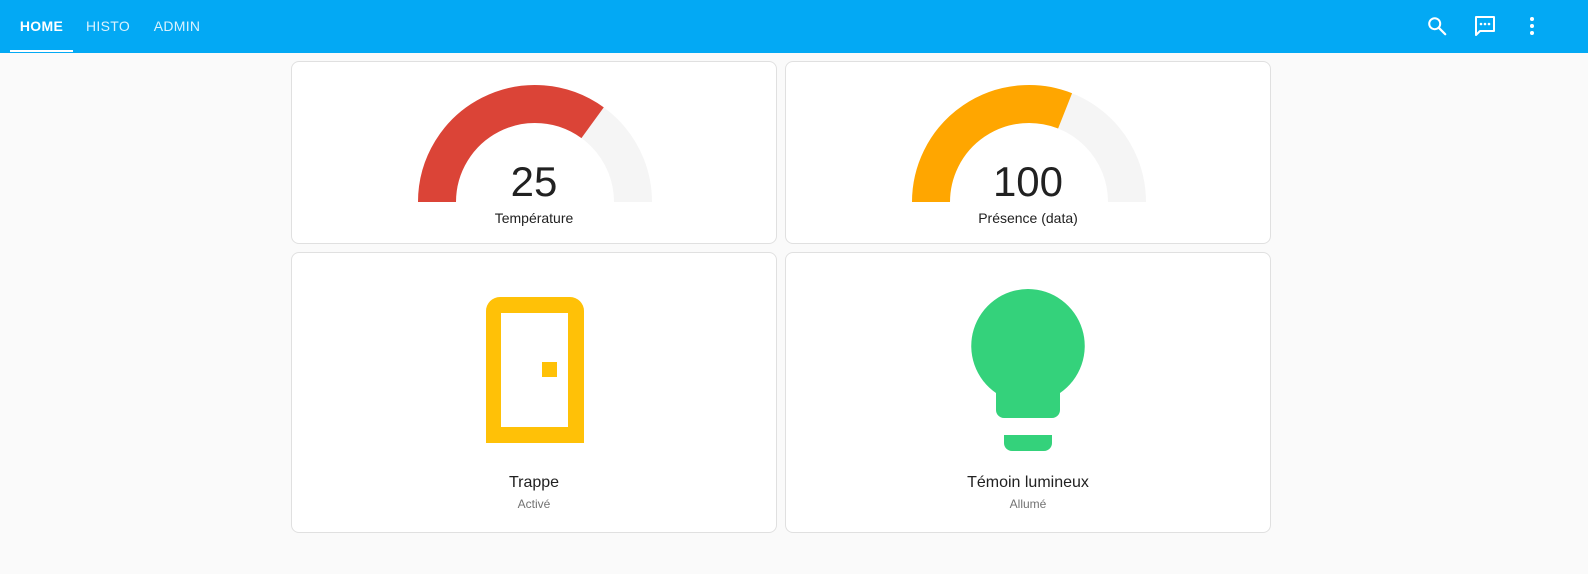 This screenshot has width=1588, height=574. What do you see at coordinates (108, 26) in the screenshot?
I see `tab-histo: HISTO` at bounding box center [108, 26].